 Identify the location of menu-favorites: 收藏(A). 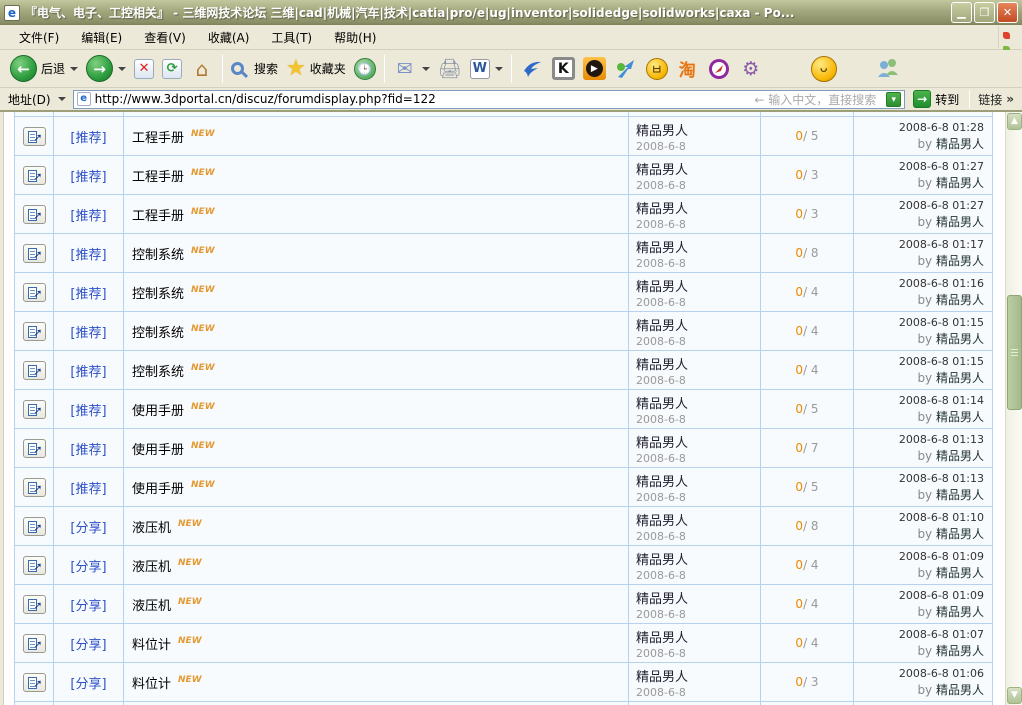
(229, 37).